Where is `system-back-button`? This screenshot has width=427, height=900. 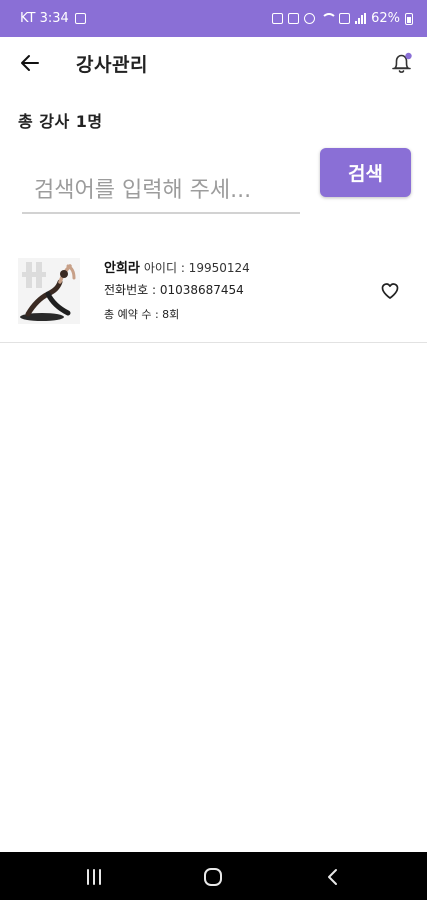 system-back-button is located at coordinates (333, 877).